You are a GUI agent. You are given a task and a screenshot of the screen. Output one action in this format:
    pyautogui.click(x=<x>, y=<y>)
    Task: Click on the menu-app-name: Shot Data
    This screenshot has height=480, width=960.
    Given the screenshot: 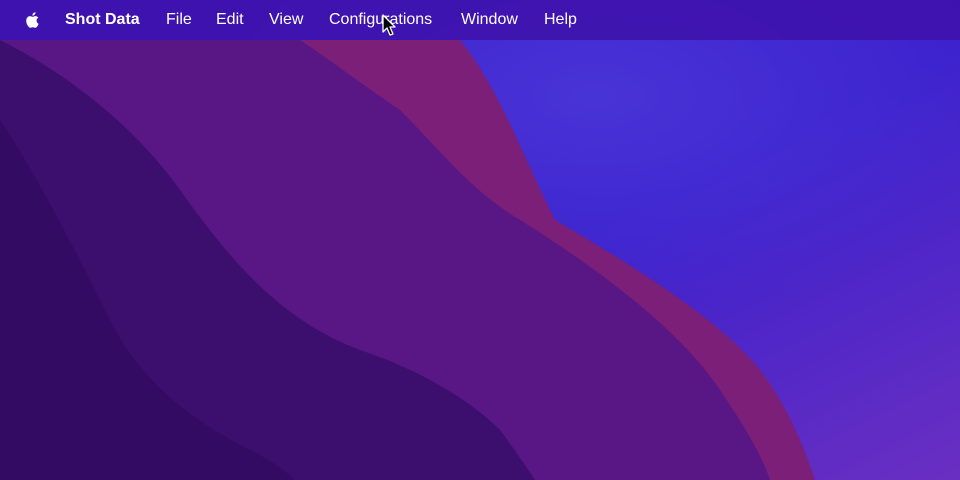 What is the action you would take?
    pyautogui.click(x=102, y=20)
    